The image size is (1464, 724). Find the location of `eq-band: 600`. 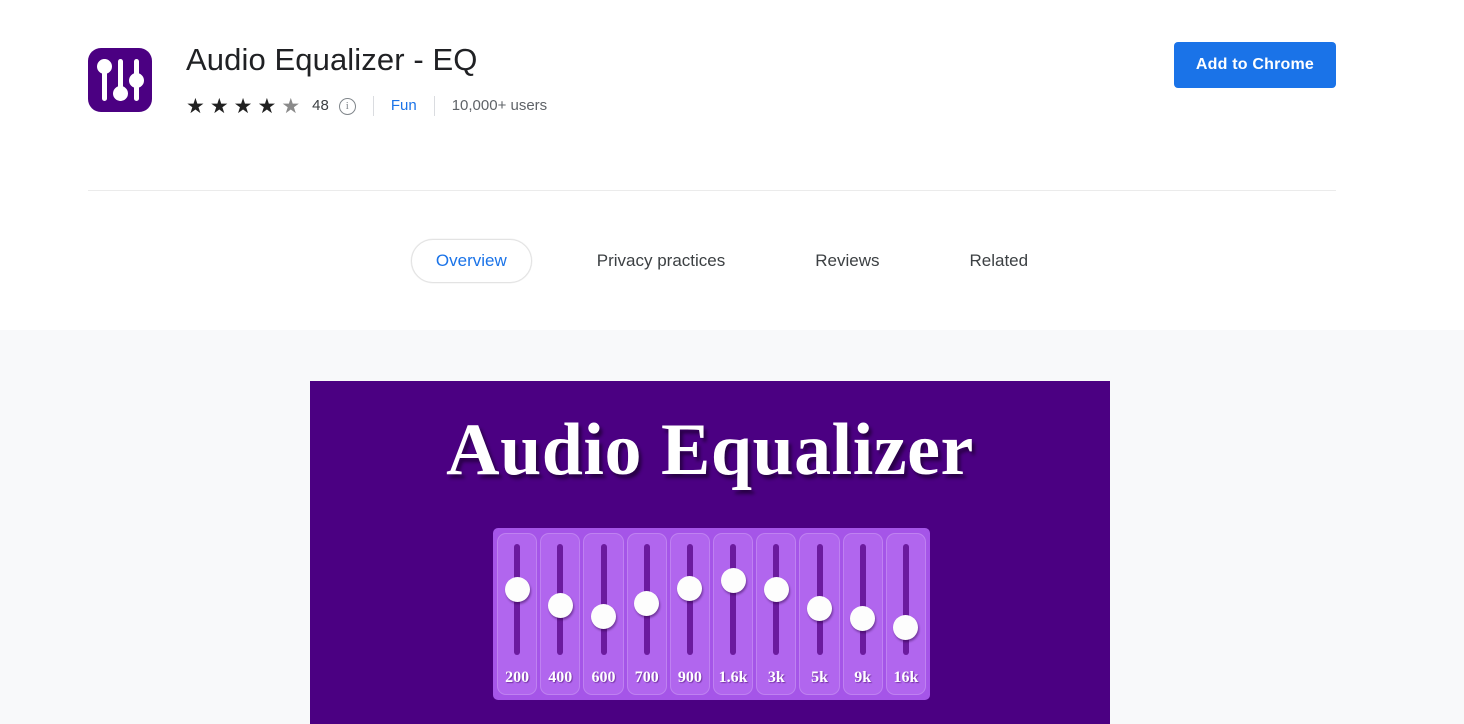

eq-band: 600 is located at coordinates (603, 614).